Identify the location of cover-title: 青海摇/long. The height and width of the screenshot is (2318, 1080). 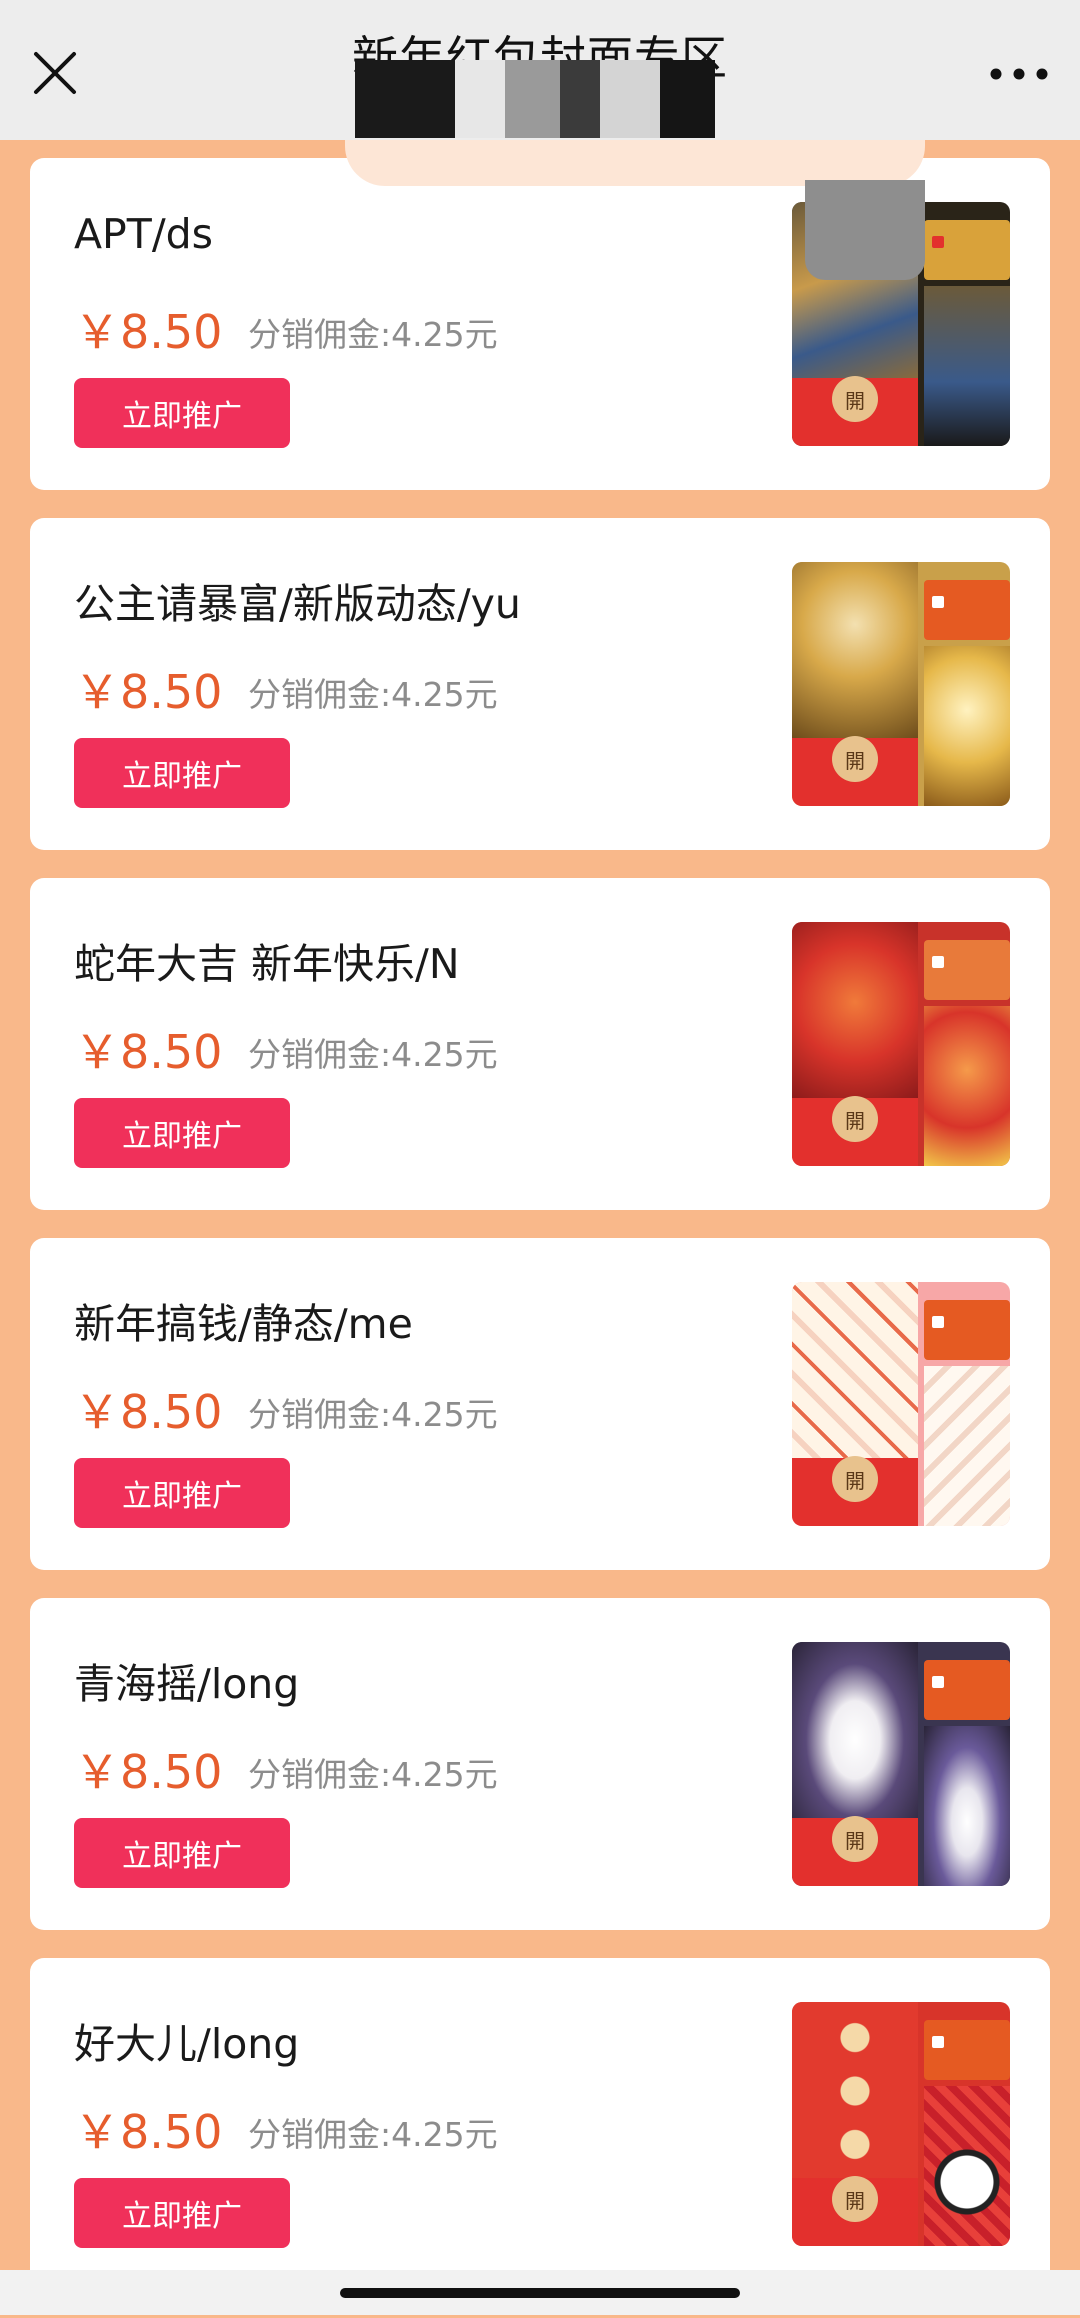
(187, 1684).